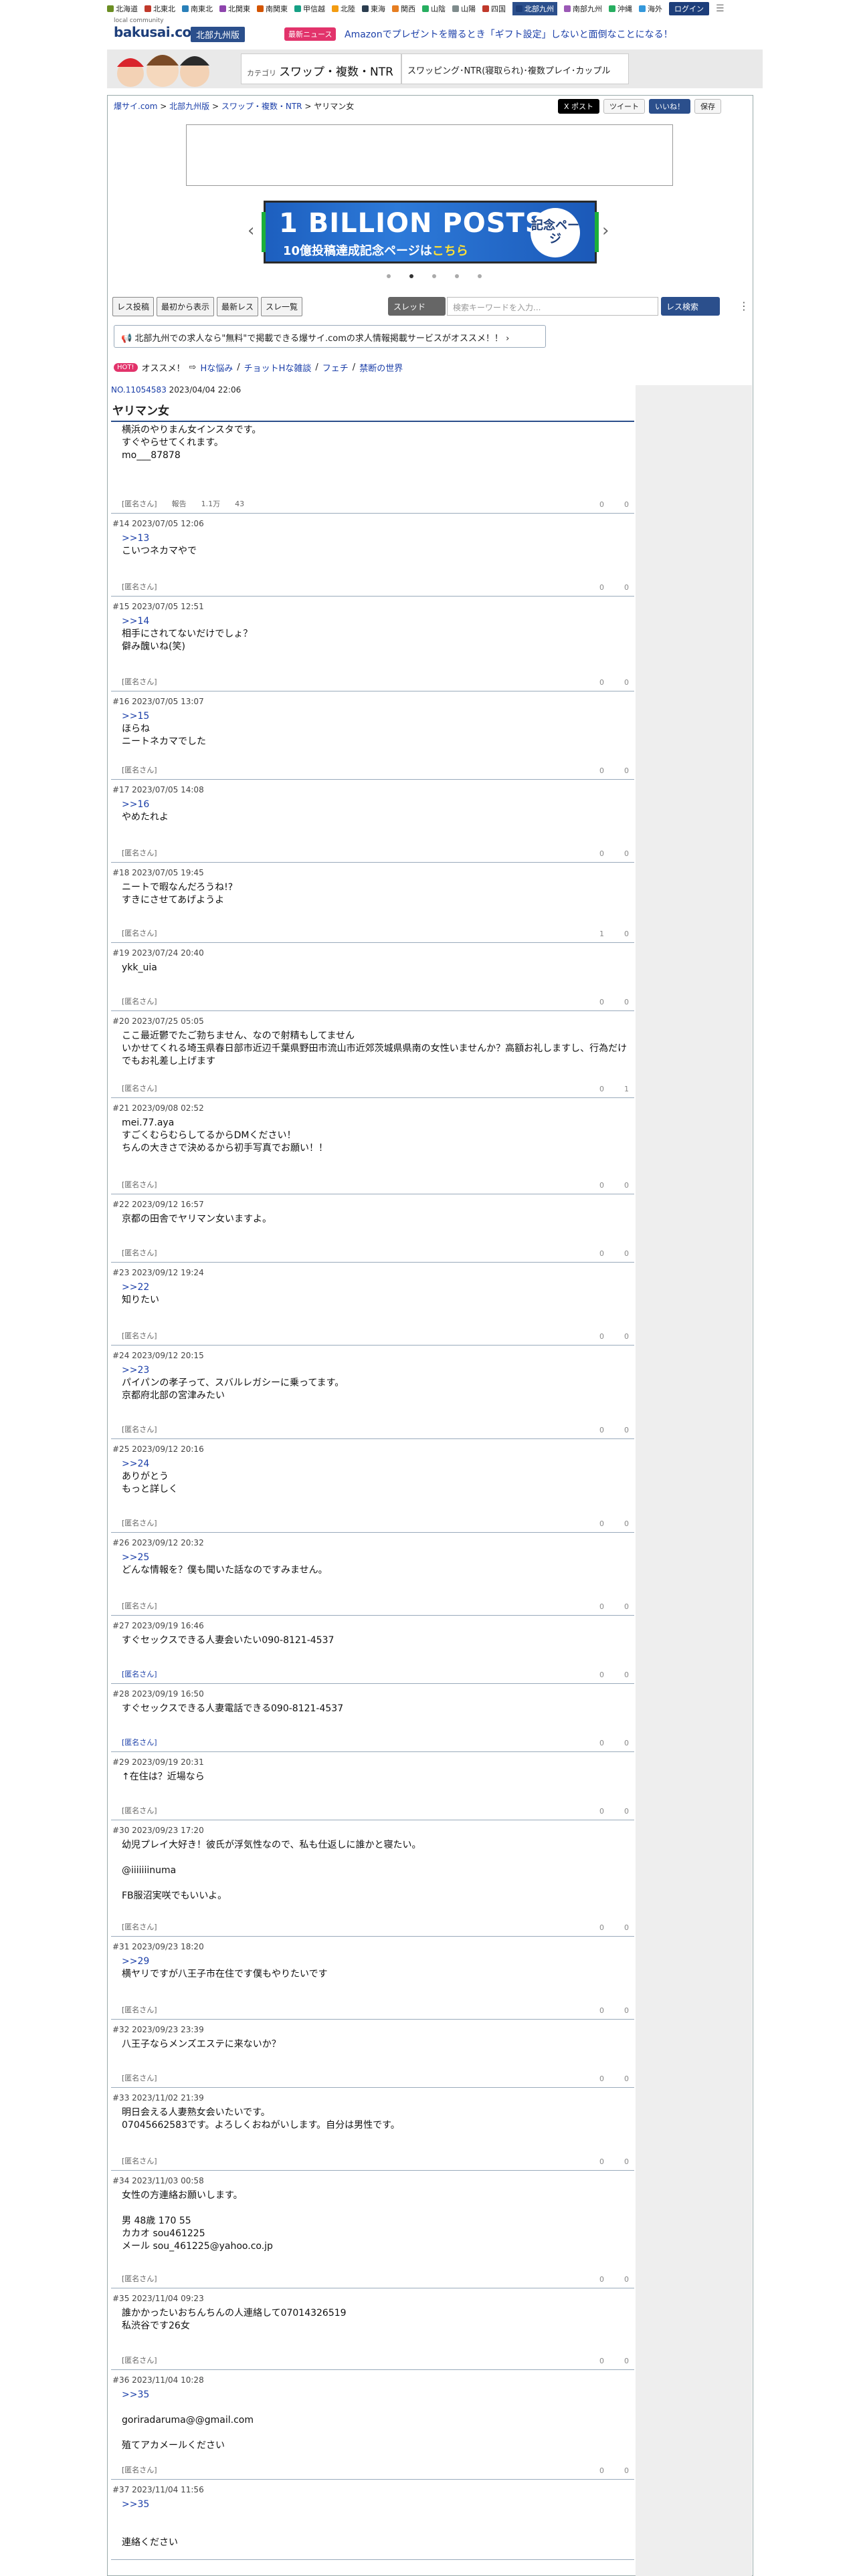  I want to click on region-link: 北関東, so click(234, 8).